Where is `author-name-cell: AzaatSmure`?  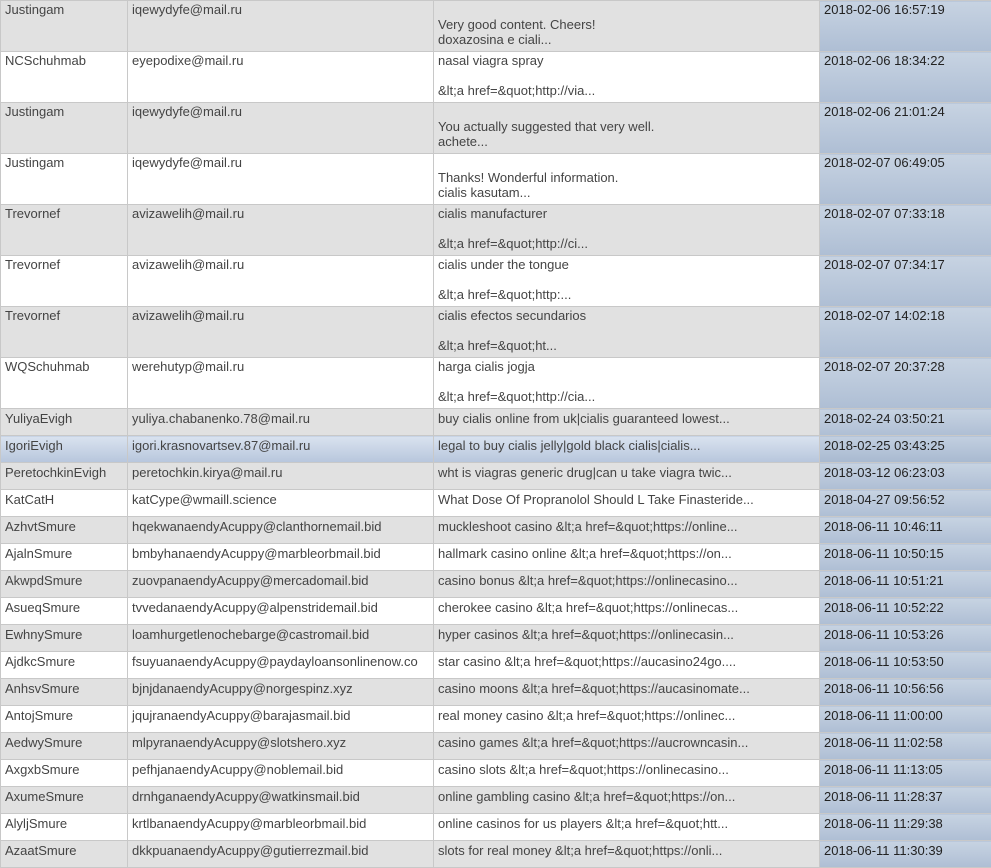 author-name-cell: AzaatSmure is located at coordinates (64, 854).